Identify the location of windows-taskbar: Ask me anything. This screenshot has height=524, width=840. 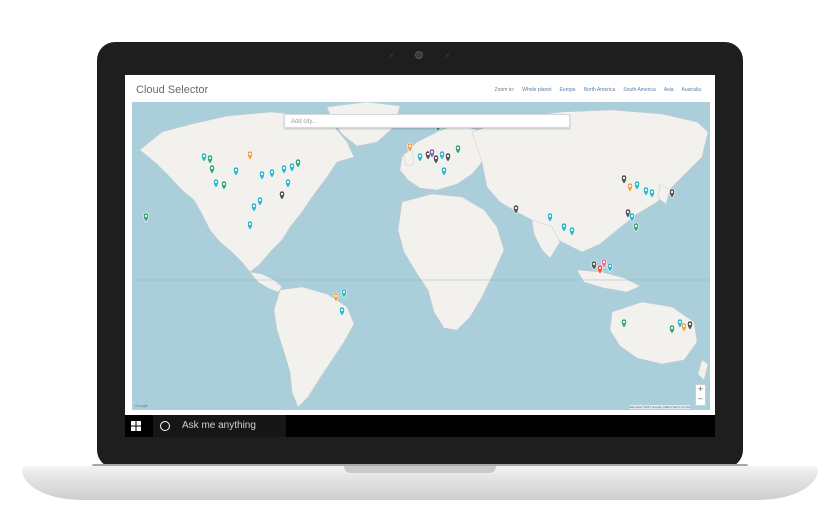
(420, 426).